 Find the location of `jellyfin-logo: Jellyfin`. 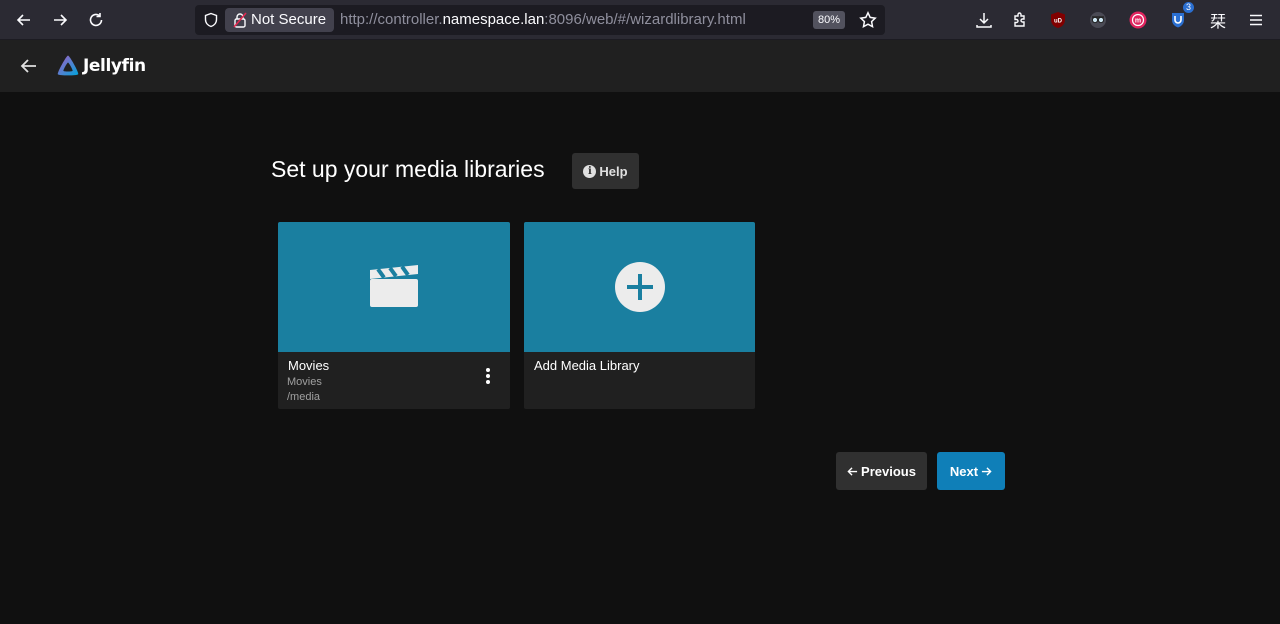

jellyfin-logo: Jellyfin is located at coordinates (101, 66).